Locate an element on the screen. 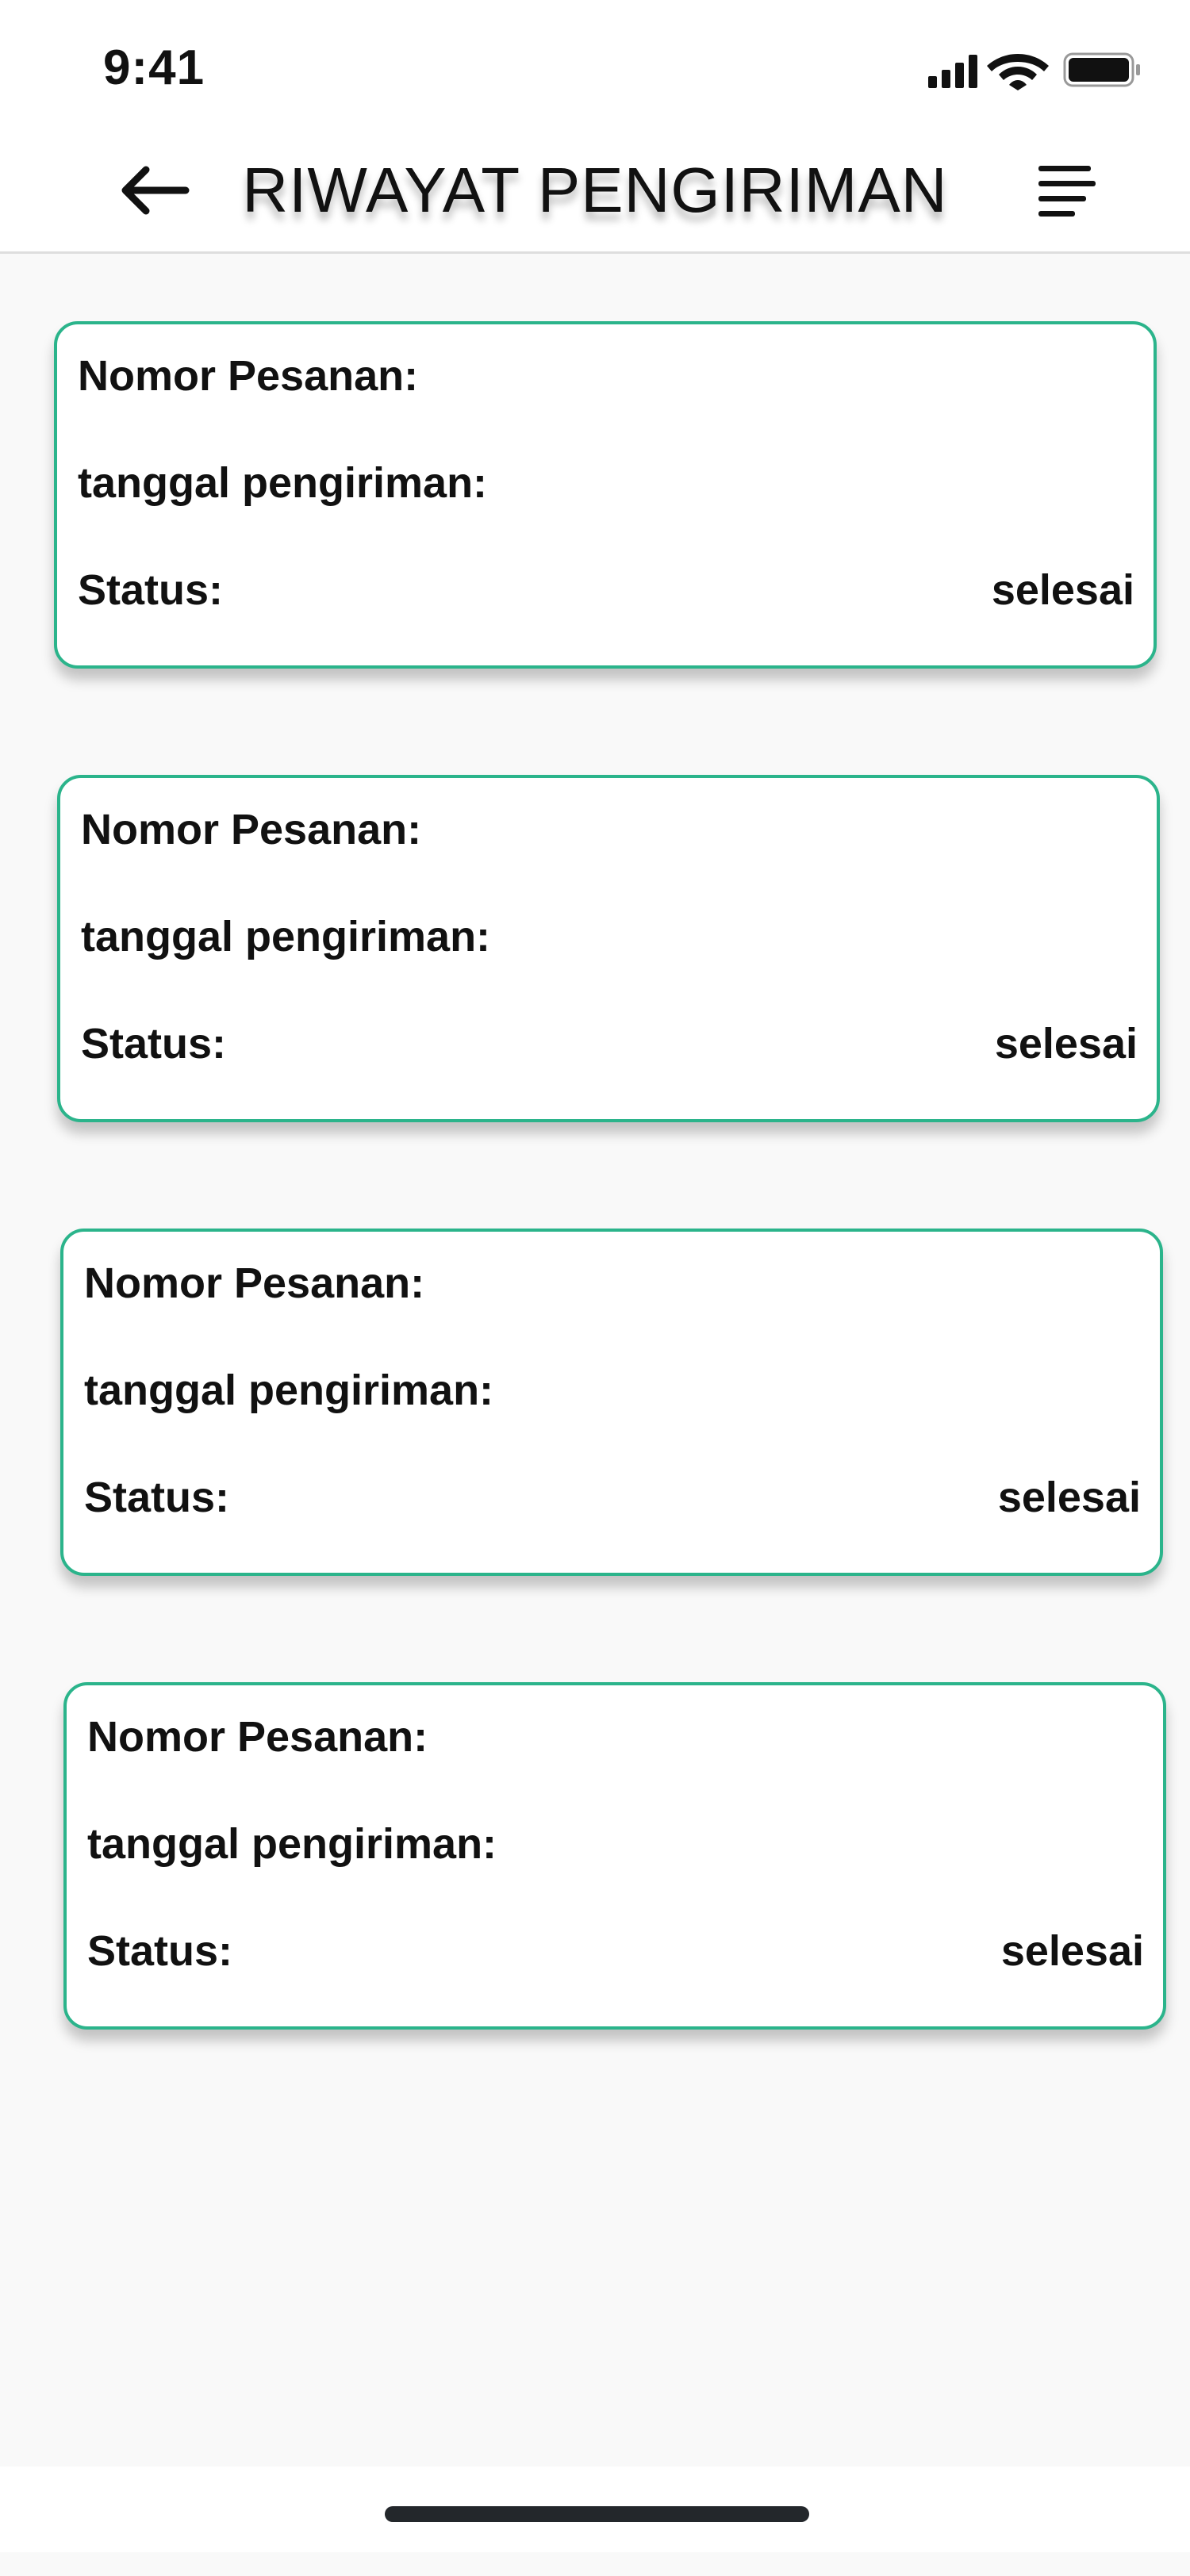 This screenshot has width=1190, height=2576. menu-button is located at coordinates (1067, 192).